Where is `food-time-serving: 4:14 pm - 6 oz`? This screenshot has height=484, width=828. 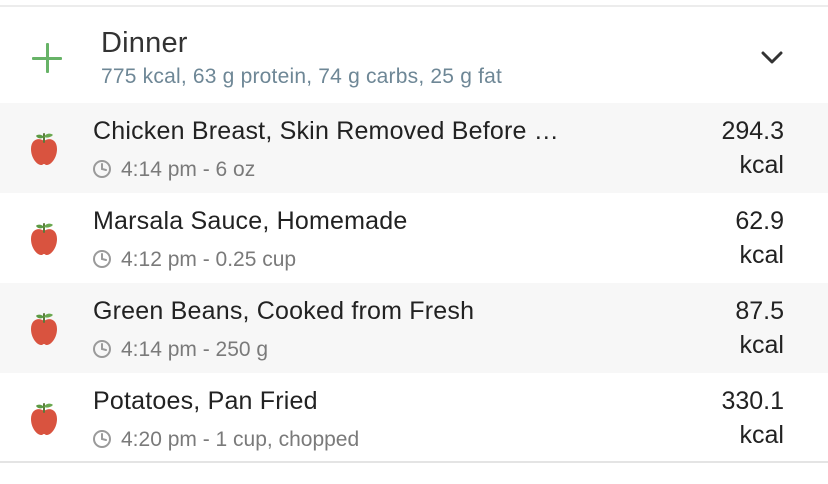 food-time-serving: 4:14 pm - 6 oz is located at coordinates (188, 169).